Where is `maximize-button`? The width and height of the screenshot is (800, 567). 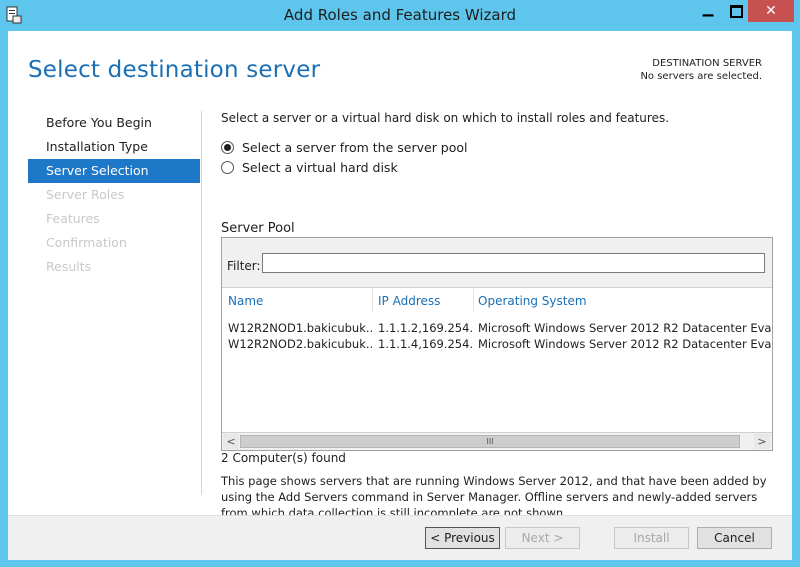
maximize-button is located at coordinates (735, 11).